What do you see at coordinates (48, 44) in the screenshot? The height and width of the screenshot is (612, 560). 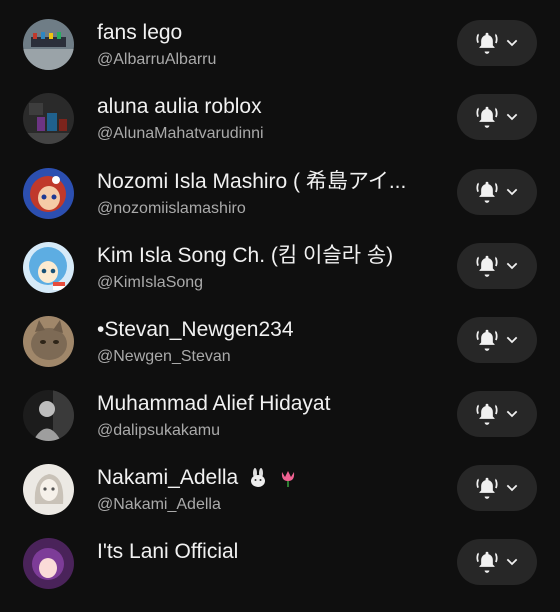 I see `avatar-lego-scene-icon` at bounding box center [48, 44].